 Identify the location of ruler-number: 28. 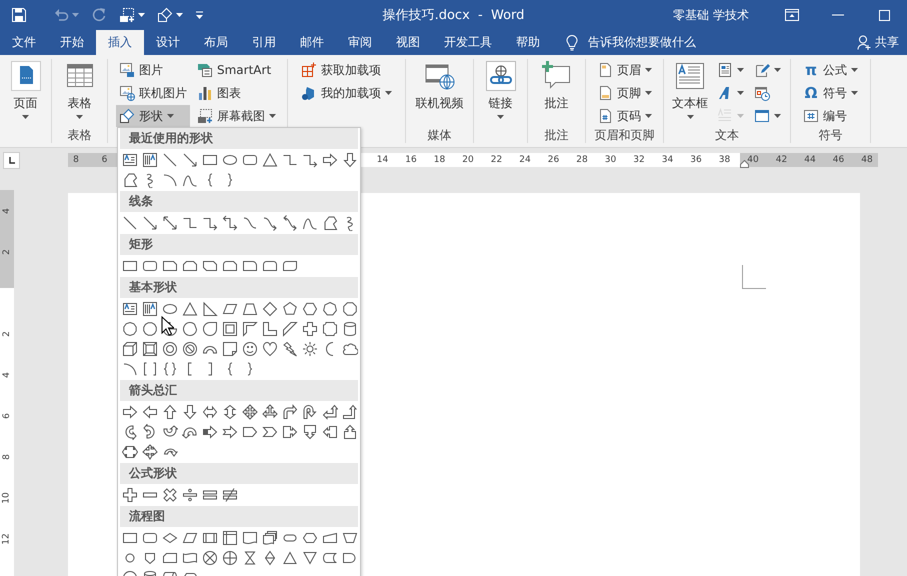
(582, 160).